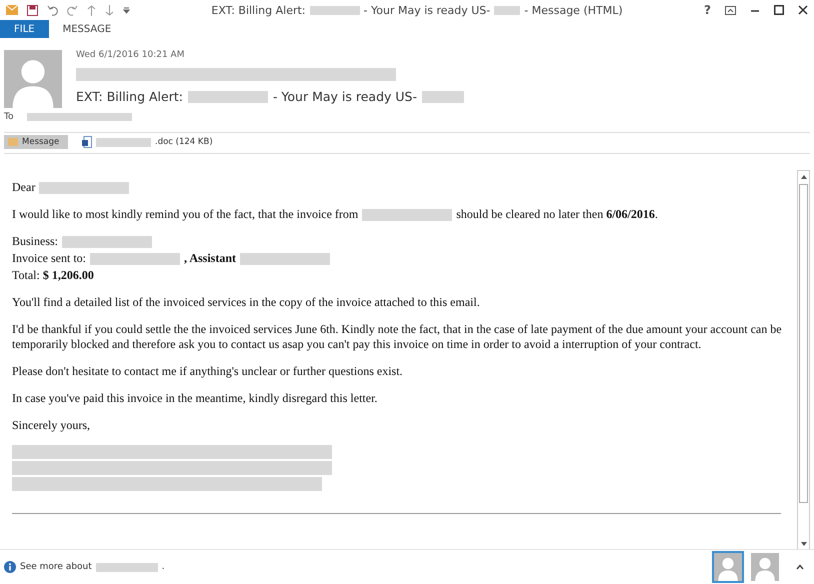 The width and height of the screenshot is (814, 584). I want to click on expand-caret-icon, so click(800, 567).